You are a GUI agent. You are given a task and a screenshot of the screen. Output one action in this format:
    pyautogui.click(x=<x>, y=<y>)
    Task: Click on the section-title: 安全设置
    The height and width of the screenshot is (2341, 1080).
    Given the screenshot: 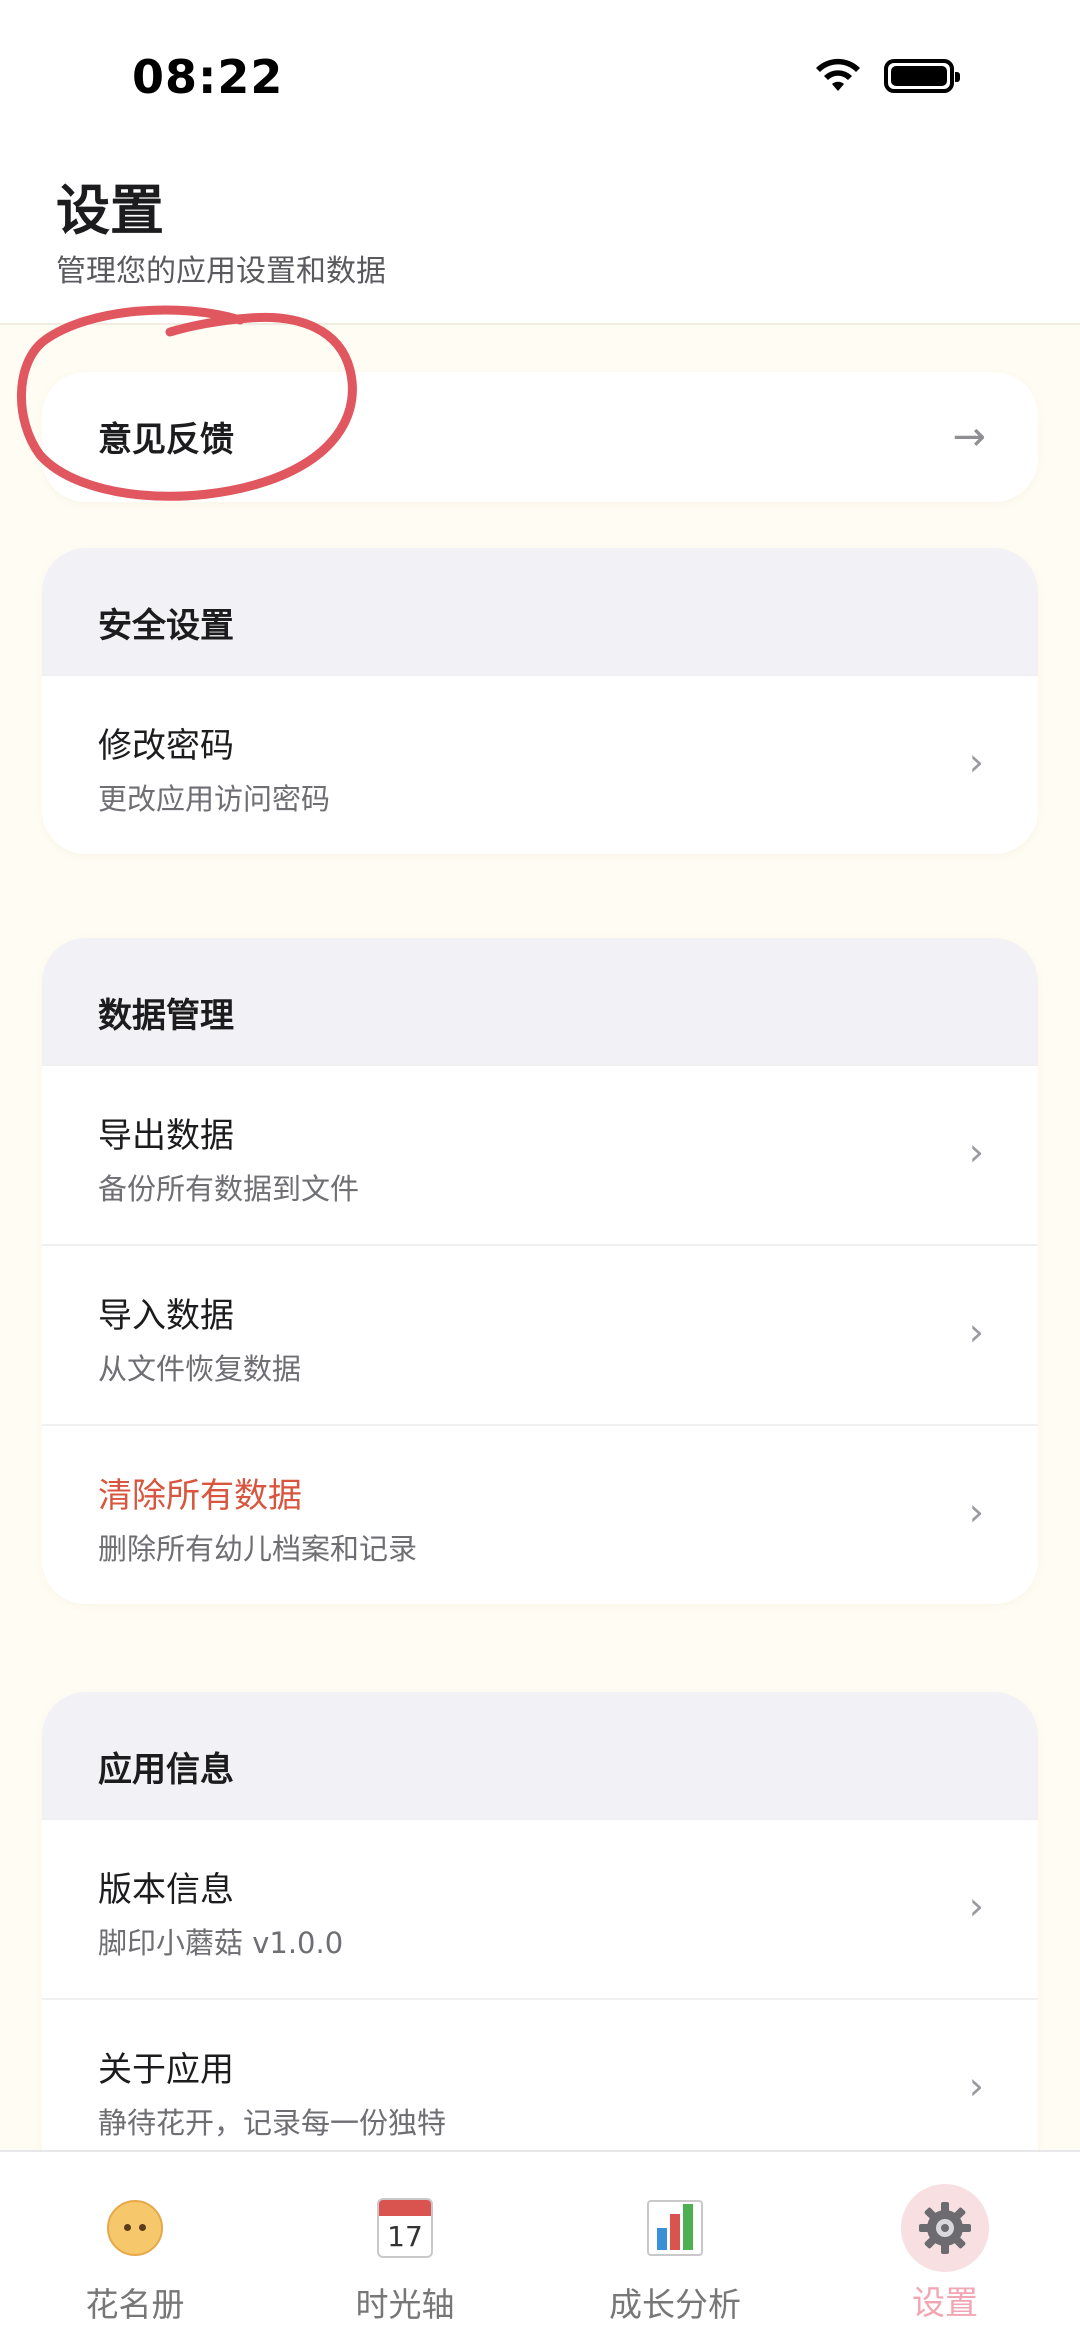 What is the action you would take?
    pyautogui.click(x=166, y=626)
    